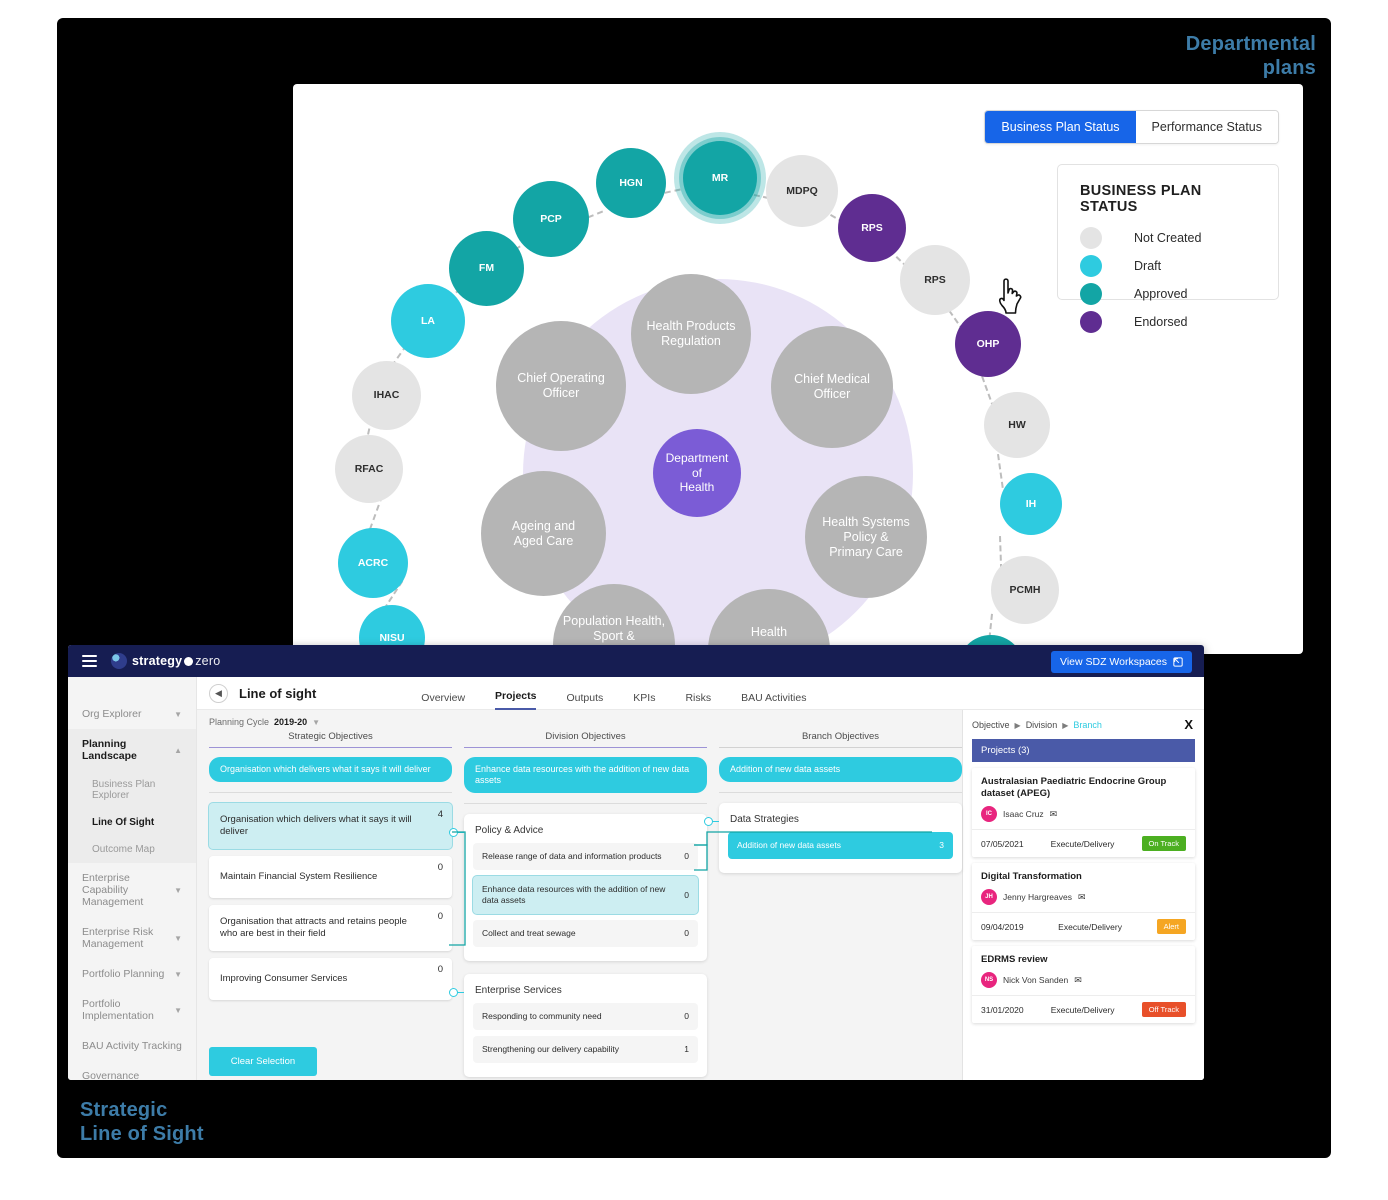 The image size is (1388, 1200). I want to click on breadcrumb-arrow-icon: ▶, so click(1017, 725).